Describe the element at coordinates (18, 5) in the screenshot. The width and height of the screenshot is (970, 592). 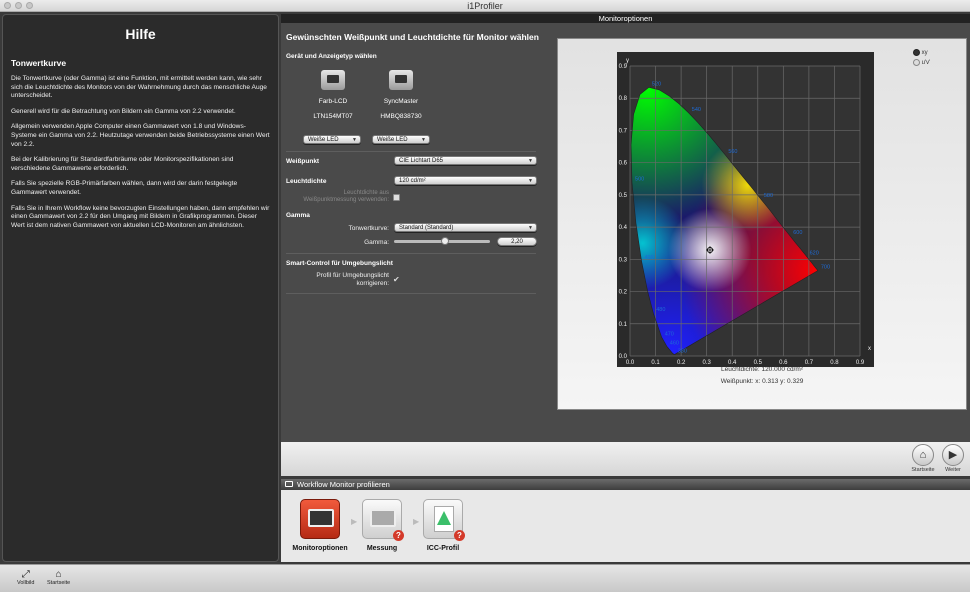
I see `minimize-window-button` at that location.